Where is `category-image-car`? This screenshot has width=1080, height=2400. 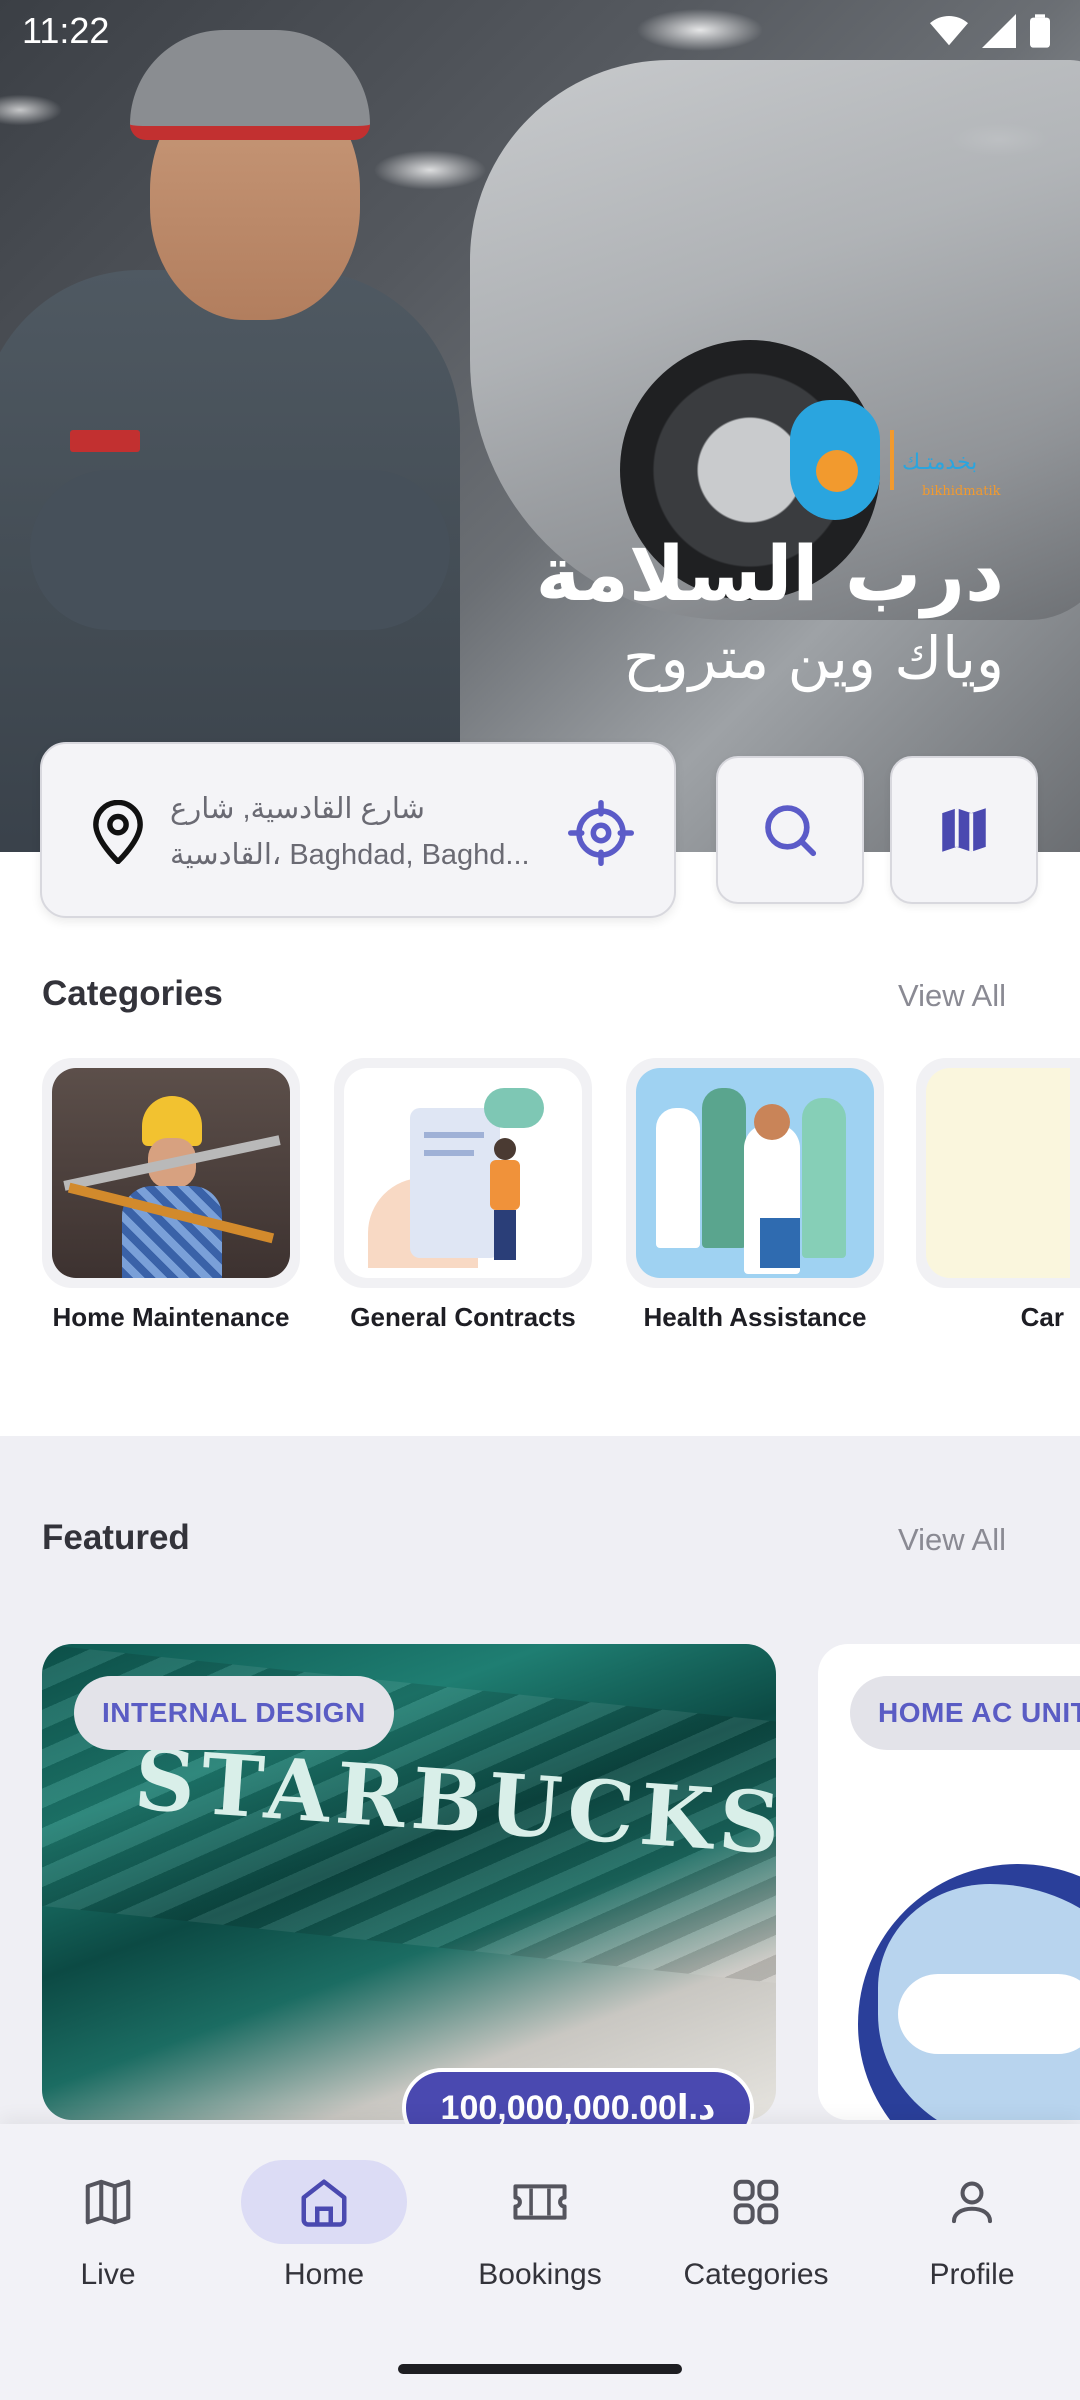 category-image-car is located at coordinates (998, 1173).